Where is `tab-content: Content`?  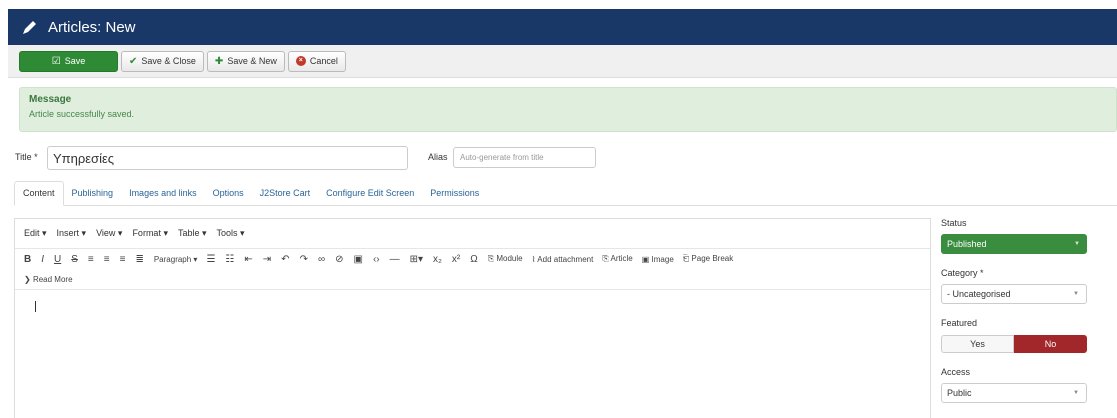 tab-content: Content is located at coordinates (39, 193).